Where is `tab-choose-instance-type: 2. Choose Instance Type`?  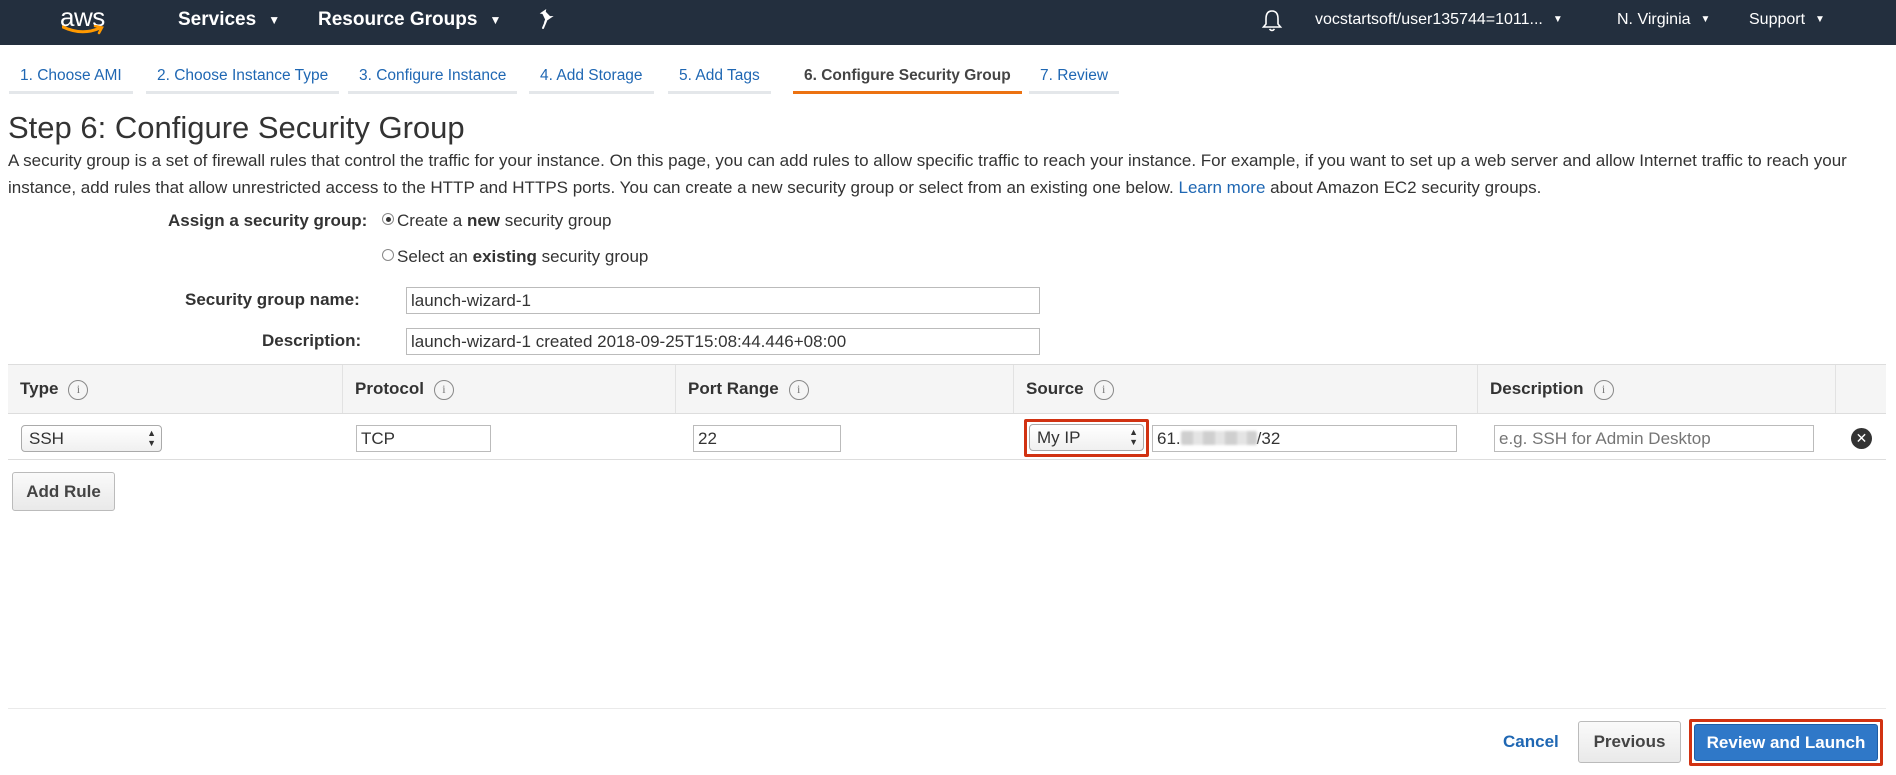
tab-choose-instance-type: 2. Choose Instance Type is located at coordinates (243, 77).